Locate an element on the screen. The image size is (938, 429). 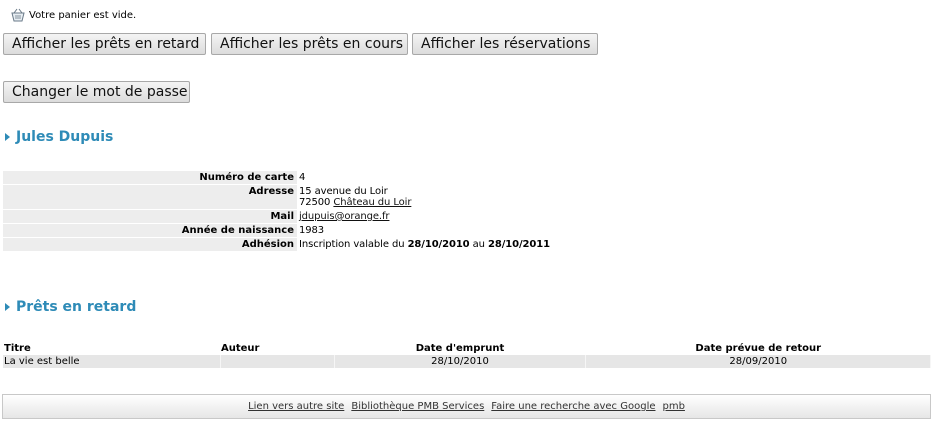
footer-link-other-site: Lien vers autre site is located at coordinates (296, 406).